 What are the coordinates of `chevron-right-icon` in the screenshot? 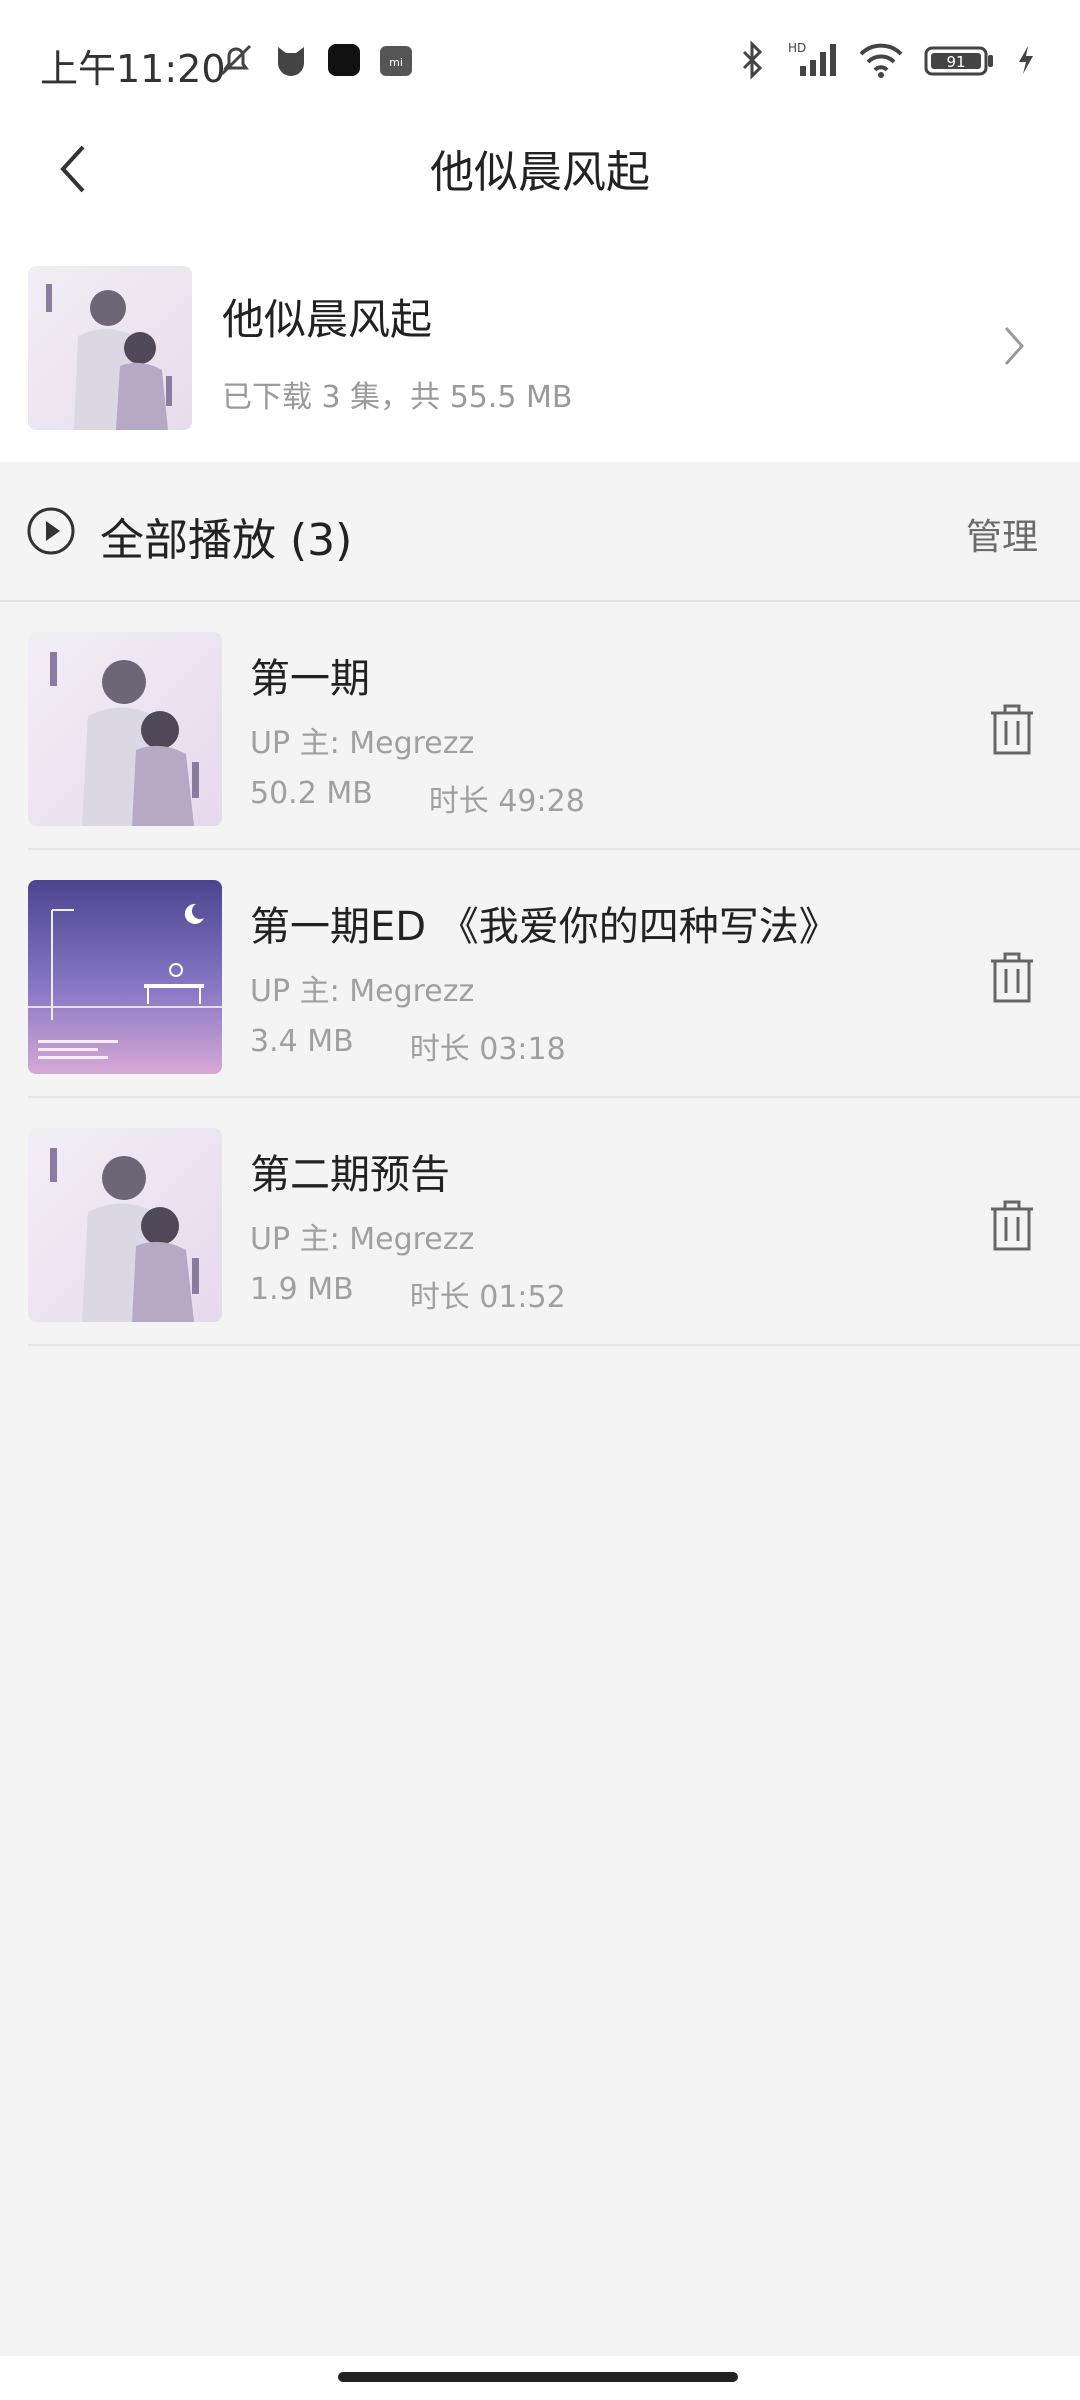 It's located at (1014, 348).